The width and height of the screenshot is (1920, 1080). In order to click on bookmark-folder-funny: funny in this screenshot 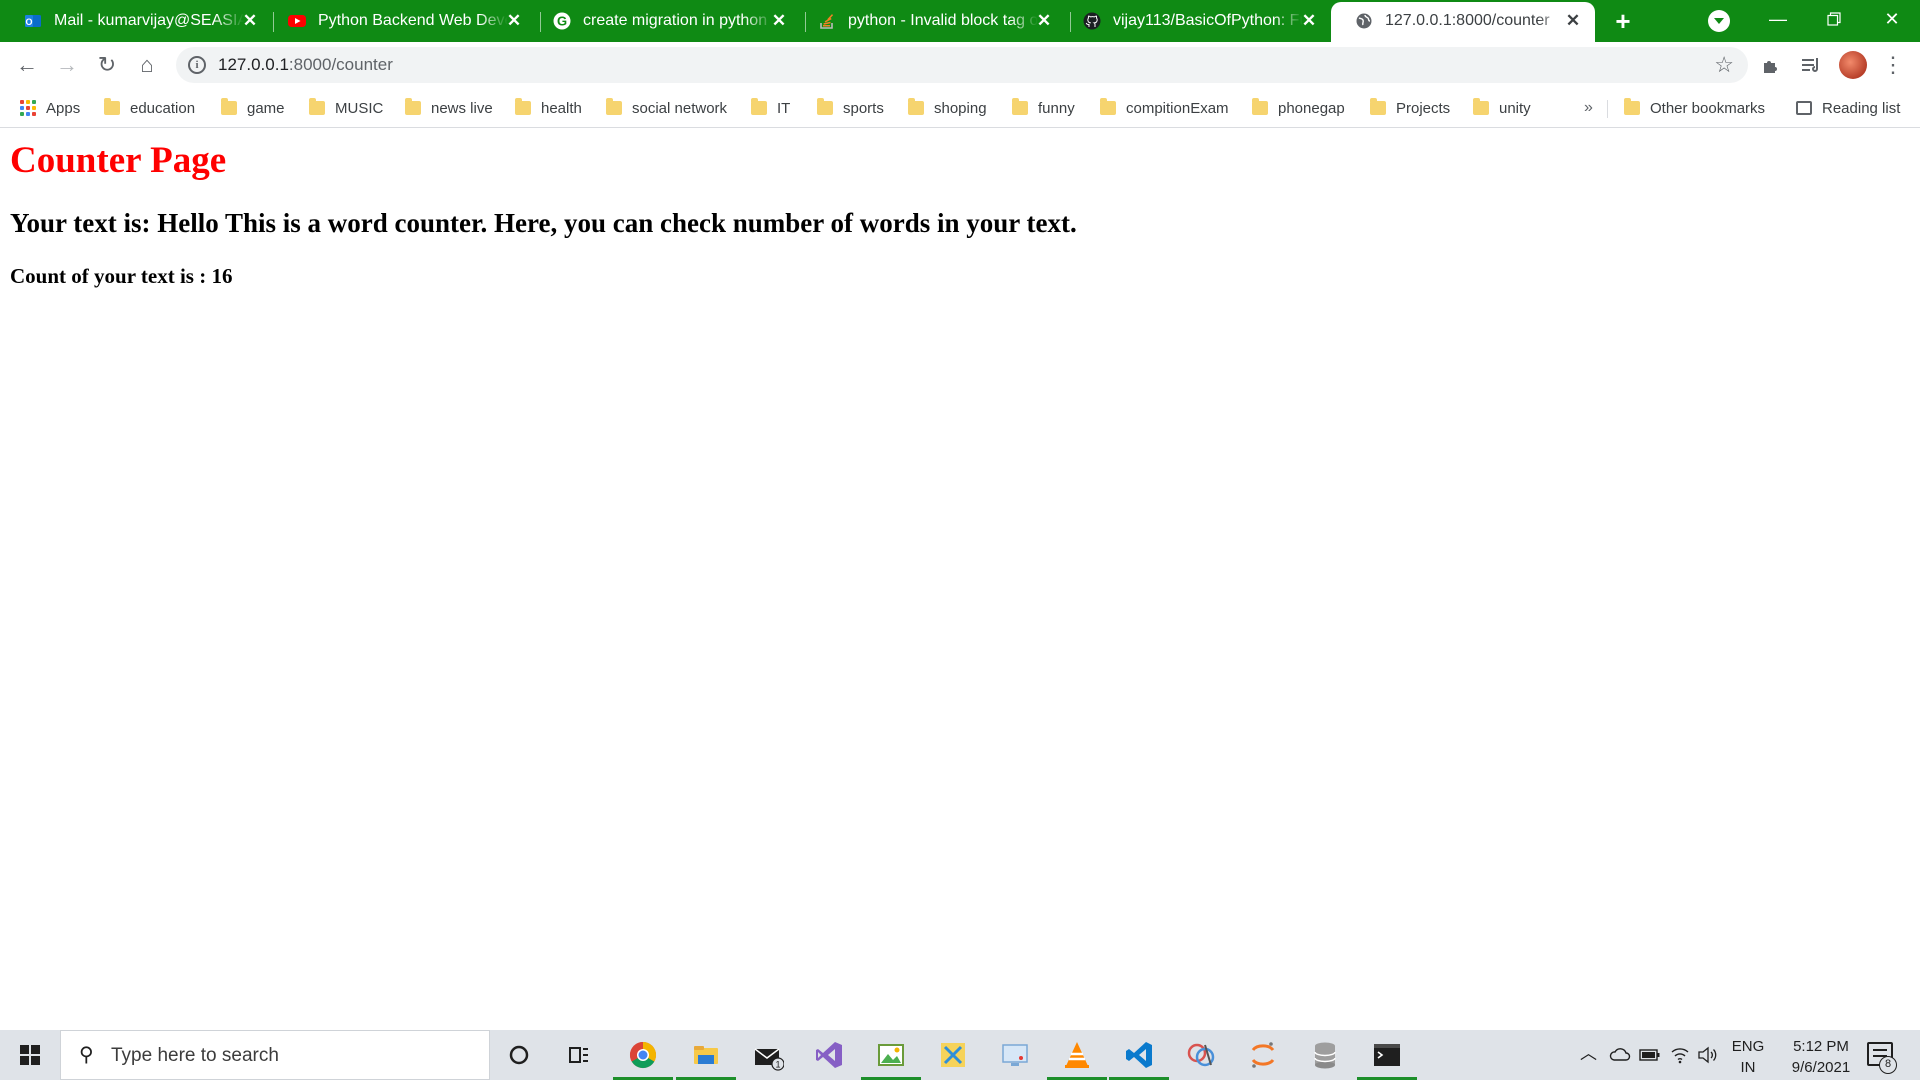, I will do `click(1043, 108)`.